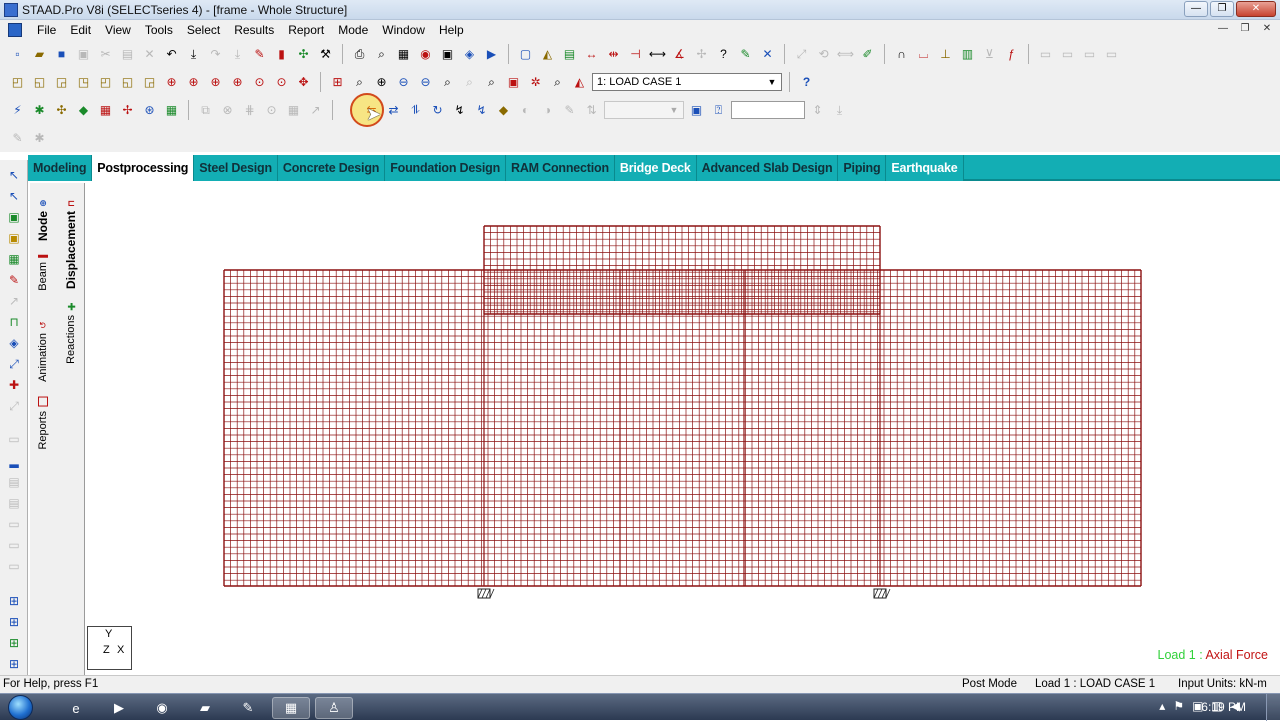 The image size is (1280, 721). Describe the element at coordinates (127, 82) in the screenshot. I see `top-view-icon: ◱` at that location.